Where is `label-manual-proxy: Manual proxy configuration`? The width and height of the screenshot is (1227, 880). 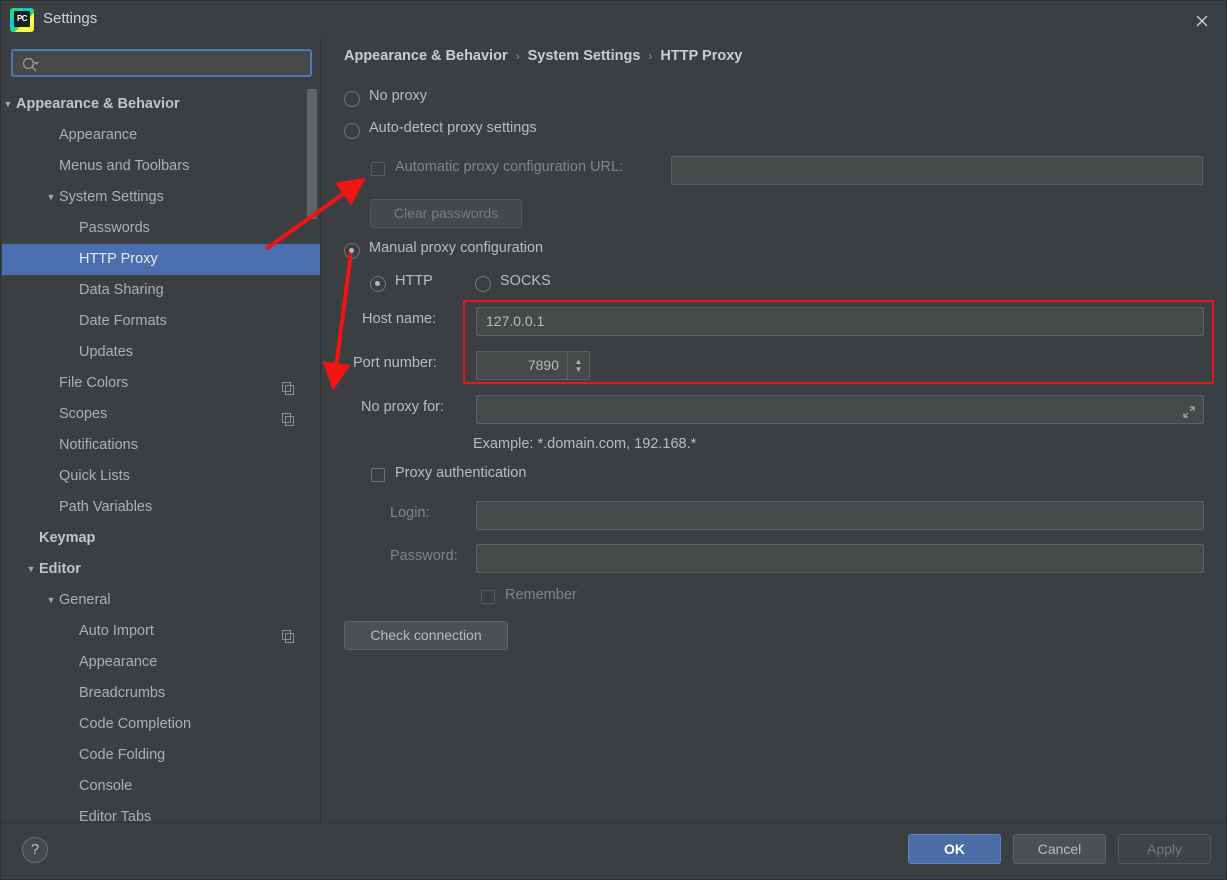 label-manual-proxy: Manual proxy configuration is located at coordinates (456, 248).